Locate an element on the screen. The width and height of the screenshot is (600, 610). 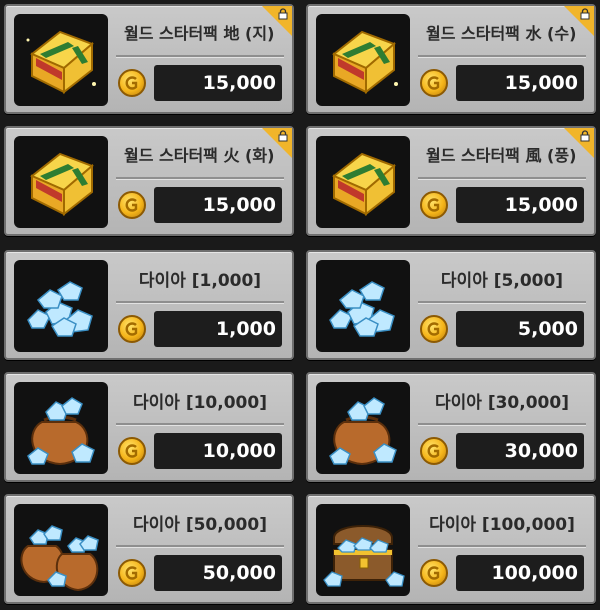
item-title: 다이아 [50,000] is located at coordinates (200, 525).